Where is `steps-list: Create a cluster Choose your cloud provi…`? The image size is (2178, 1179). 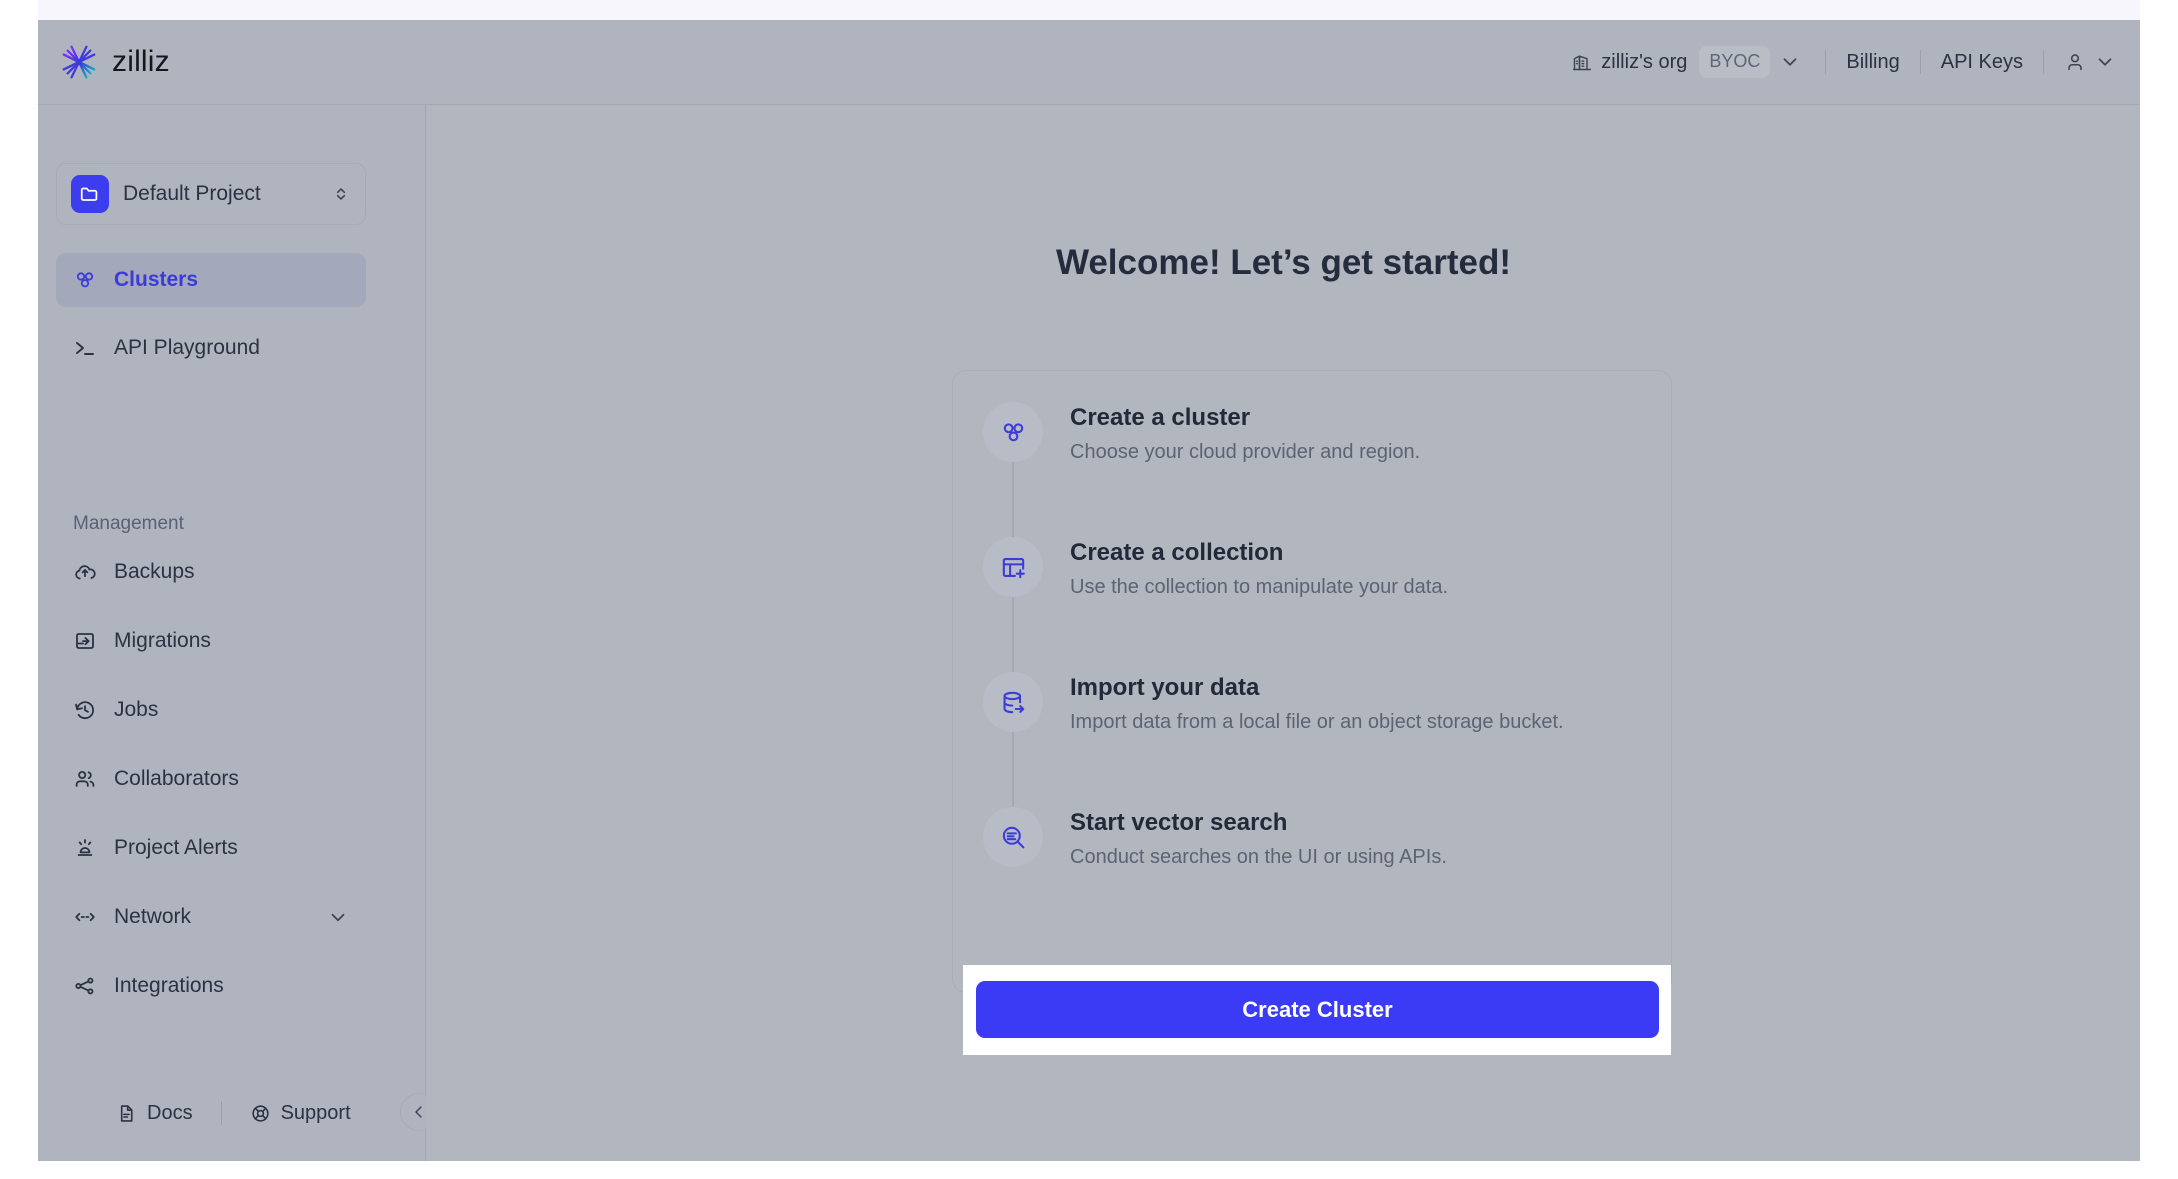
steps-list: Create a cluster Choose your cloud provi… is located at coordinates (1313, 665).